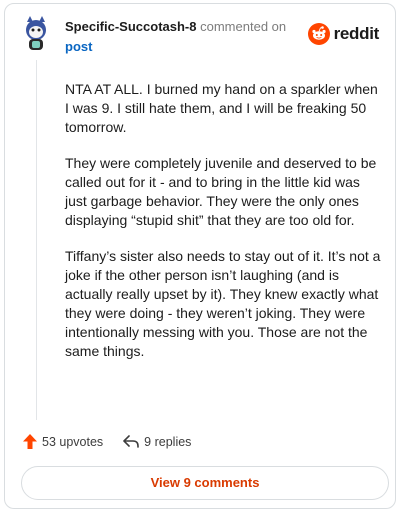  What do you see at coordinates (131, 441) in the screenshot?
I see `reply-arrow-icon` at bounding box center [131, 441].